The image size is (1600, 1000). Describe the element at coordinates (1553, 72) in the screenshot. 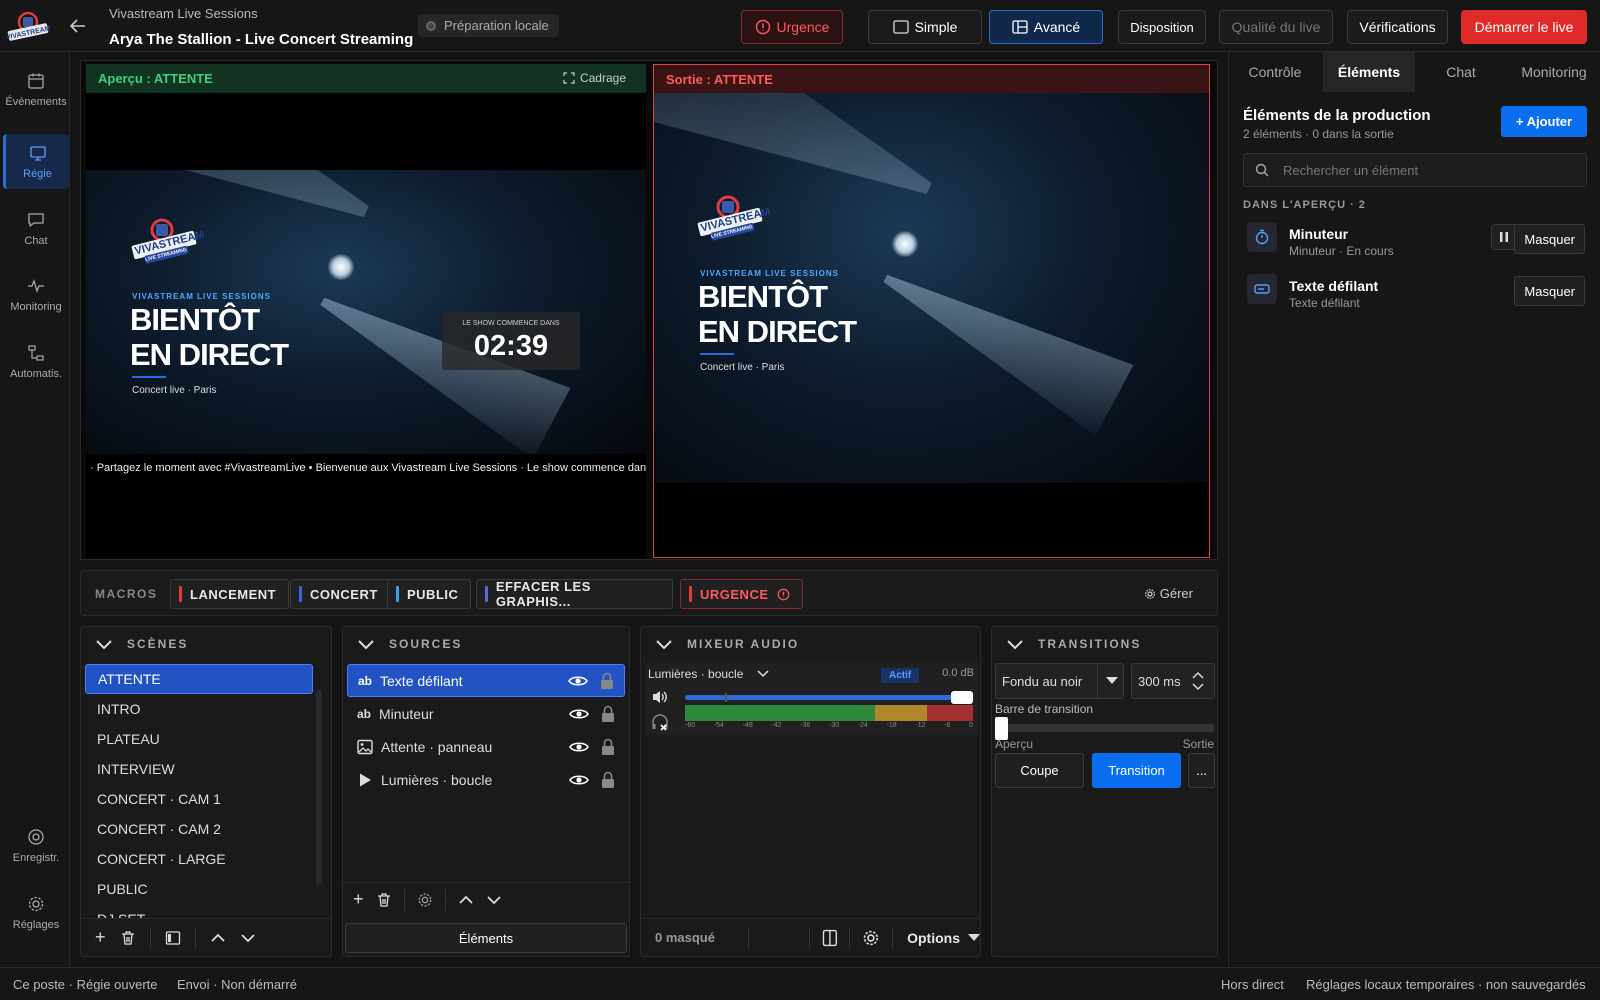

I see `tab-monitoring: Monitoring` at that location.